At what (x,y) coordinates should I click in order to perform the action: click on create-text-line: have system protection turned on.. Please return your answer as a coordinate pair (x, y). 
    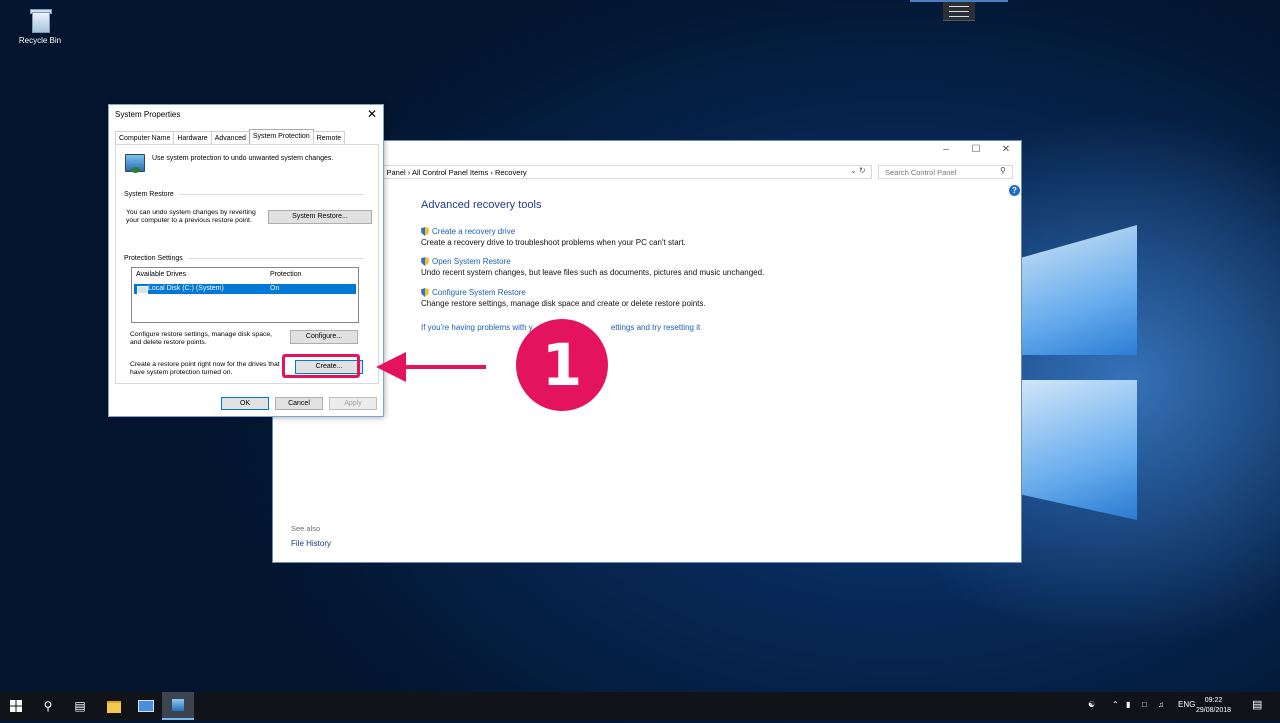
    Looking at the image, I should click on (181, 372).